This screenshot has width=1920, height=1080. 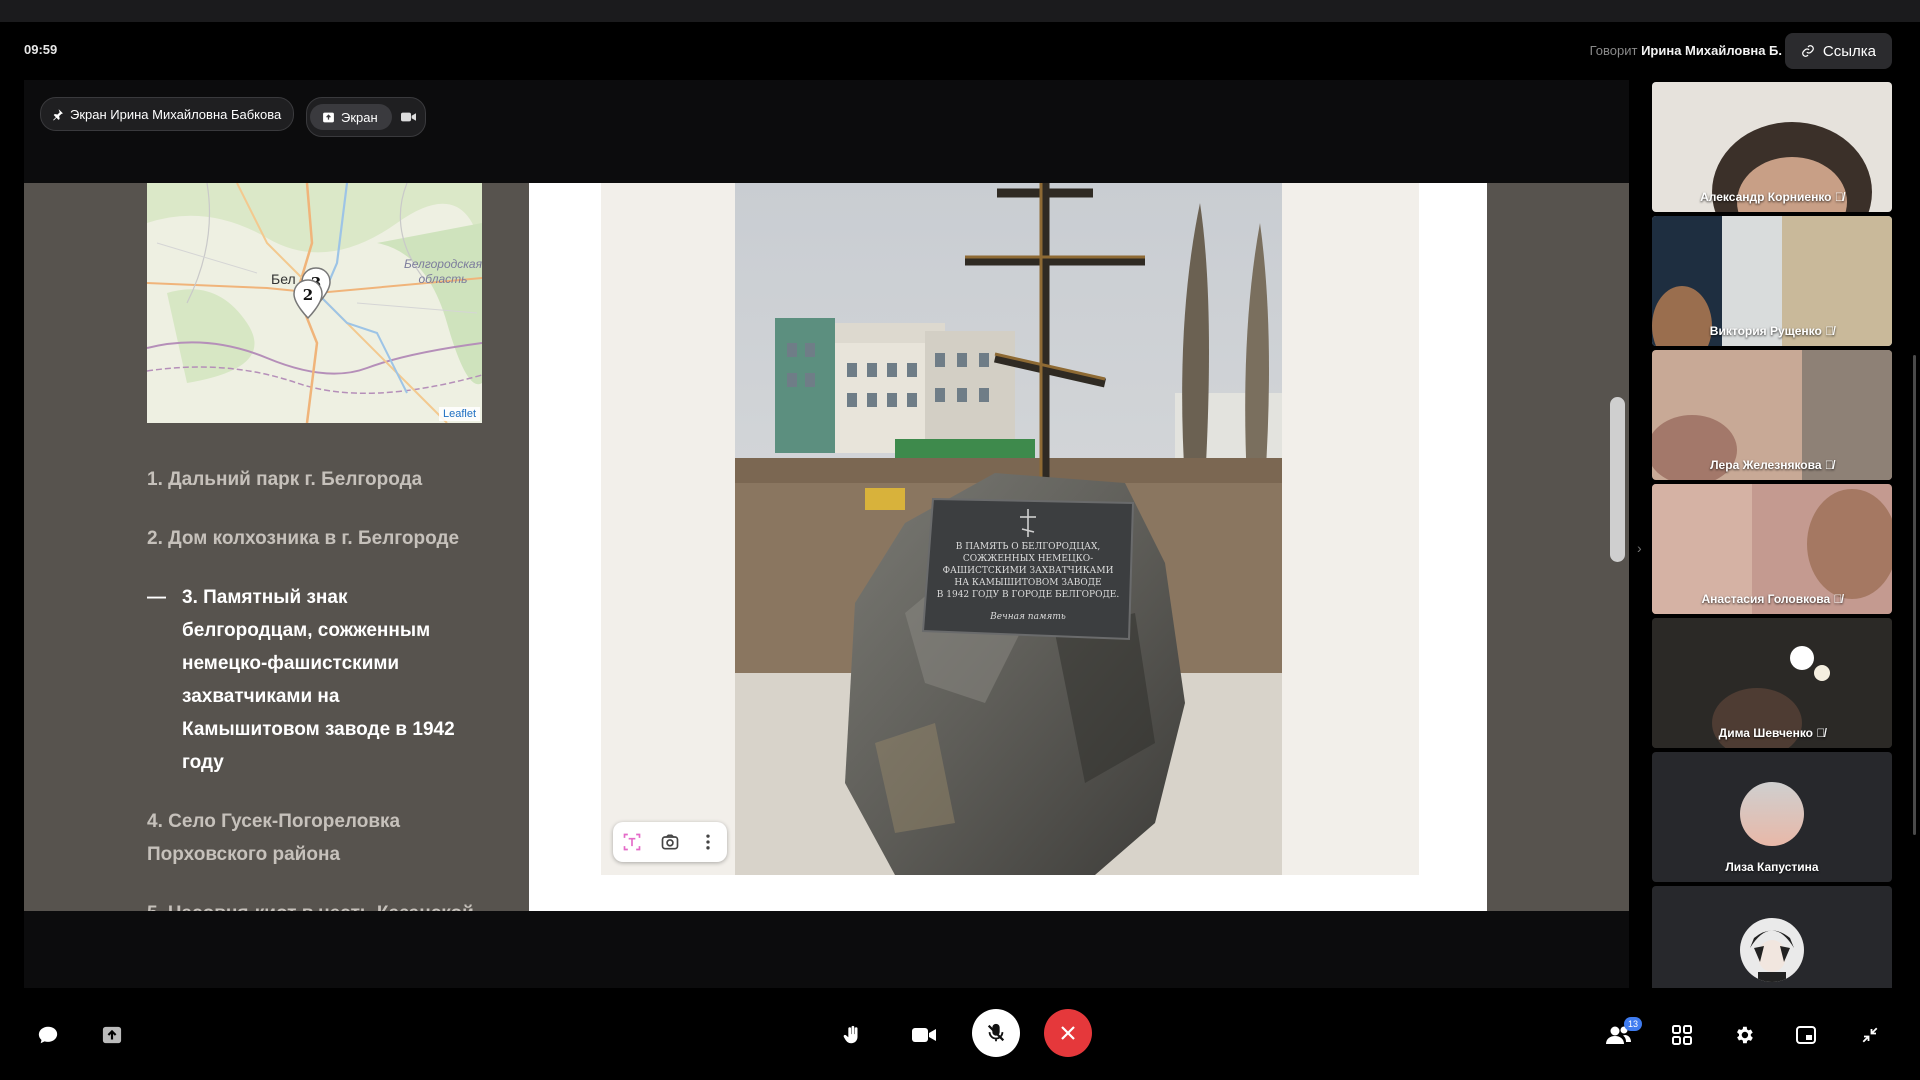 I want to click on participant-name: Лера Железнякова 🎙̸, so click(x=1772, y=465).